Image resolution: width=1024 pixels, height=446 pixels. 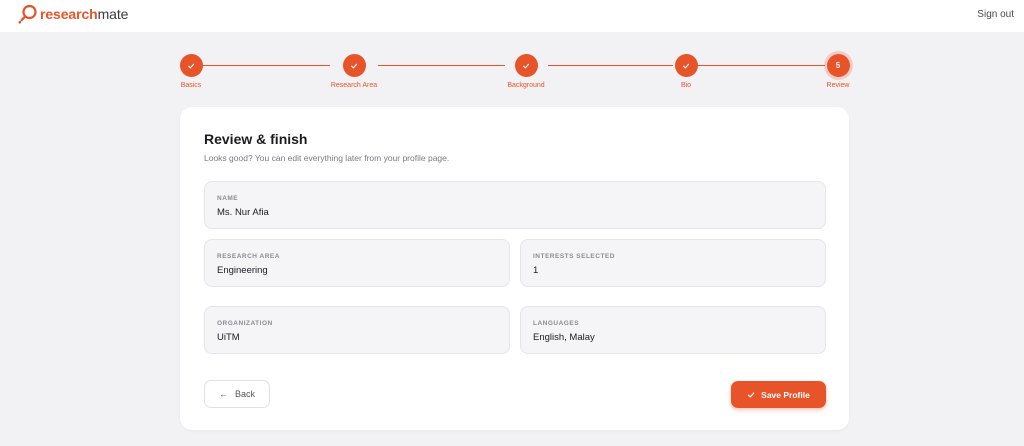 I want to click on step-label: Basics, so click(x=191, y=85).